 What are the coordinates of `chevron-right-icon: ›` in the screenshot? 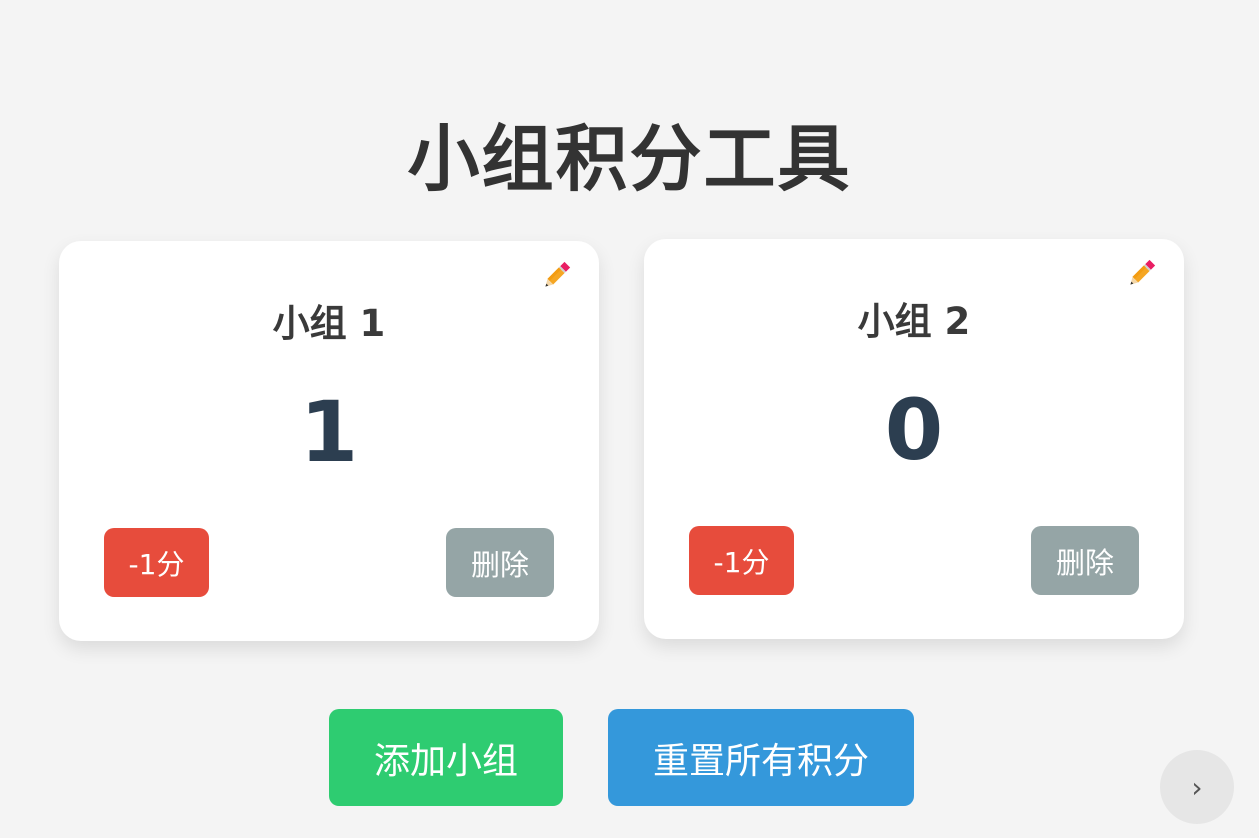 It's located at (1197, 787).